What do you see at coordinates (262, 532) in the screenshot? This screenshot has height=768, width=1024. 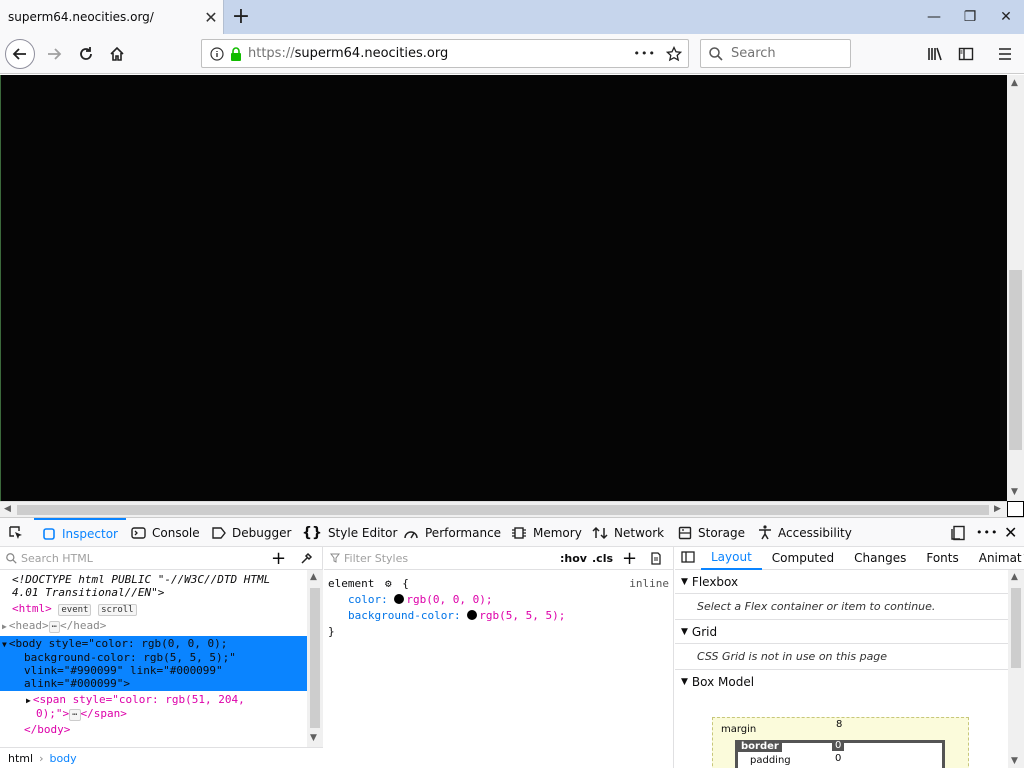 I see `tab-debugger-label: Debugger` at bounding box center [262, 532].